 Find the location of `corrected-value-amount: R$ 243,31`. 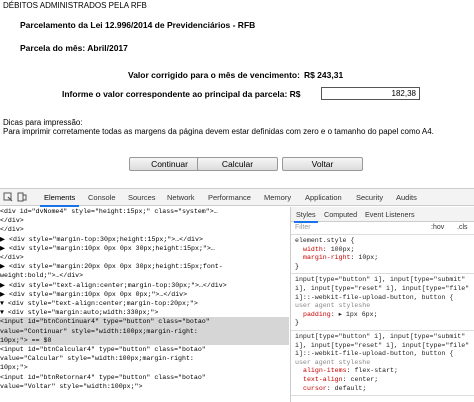

corrected-value-amount: R$ 243,31 is located at coordinates (323, 75).